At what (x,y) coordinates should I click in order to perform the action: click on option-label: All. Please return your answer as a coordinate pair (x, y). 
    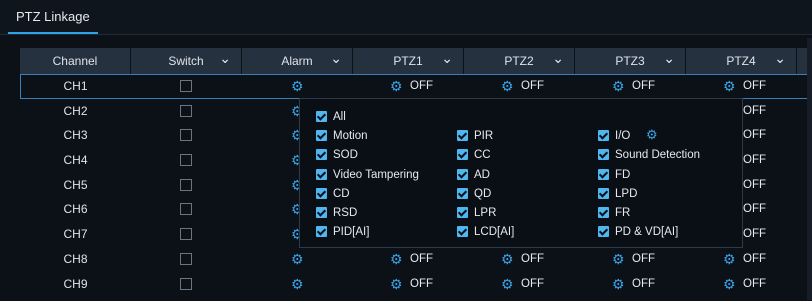
    Looking at the image, I should click on (339, 117).